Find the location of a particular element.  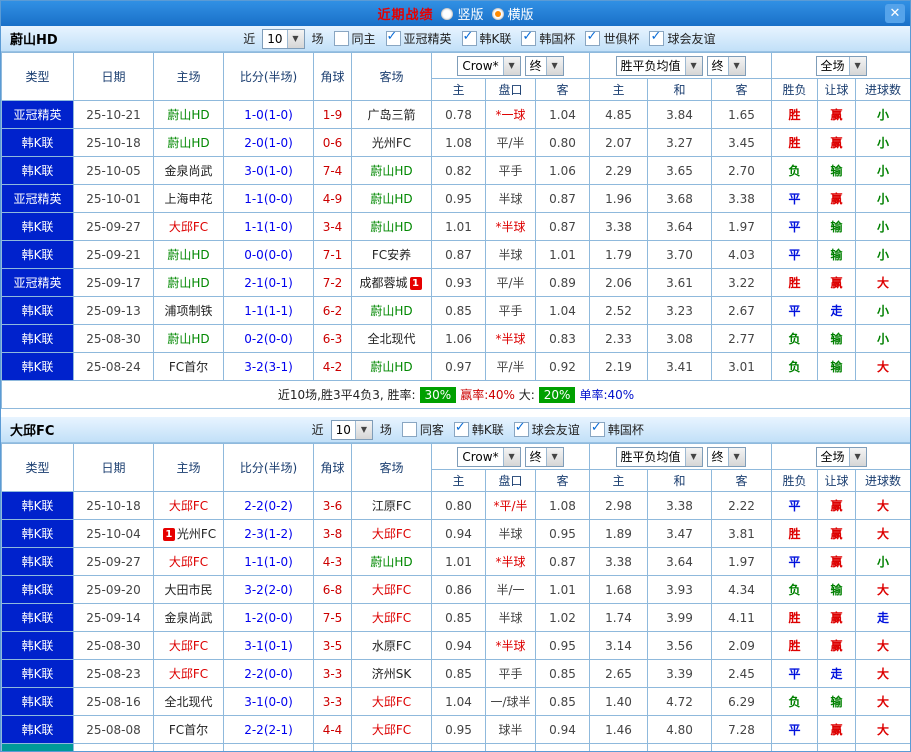

col-header: 主 is located at coordinates (458, 89).